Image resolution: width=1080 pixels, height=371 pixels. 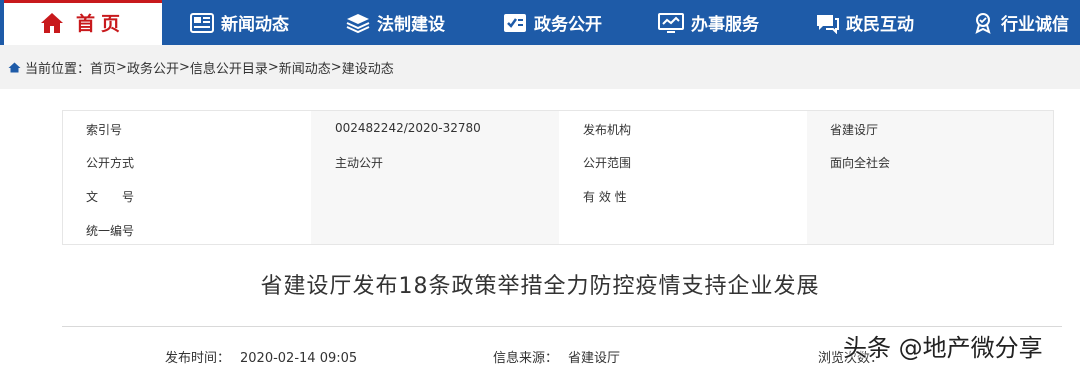 I want to click on nav-item-services: 办事服务, so click(x=708, y=22).